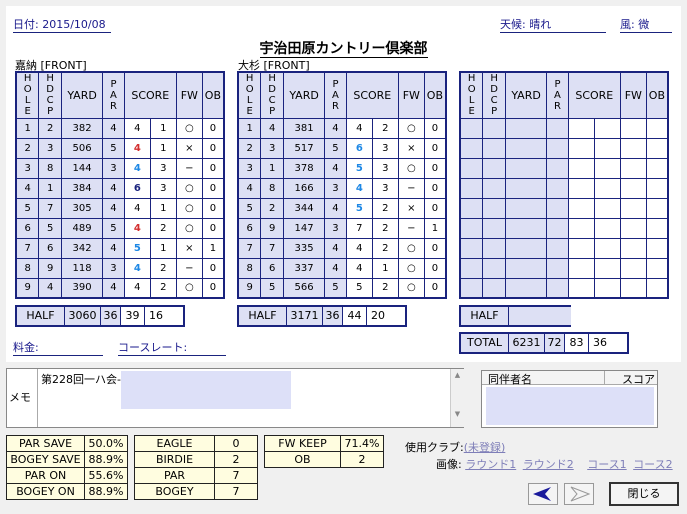  Describe the element at coordinates (543, 494) in the screenshot. I see `prev-button` at that location.